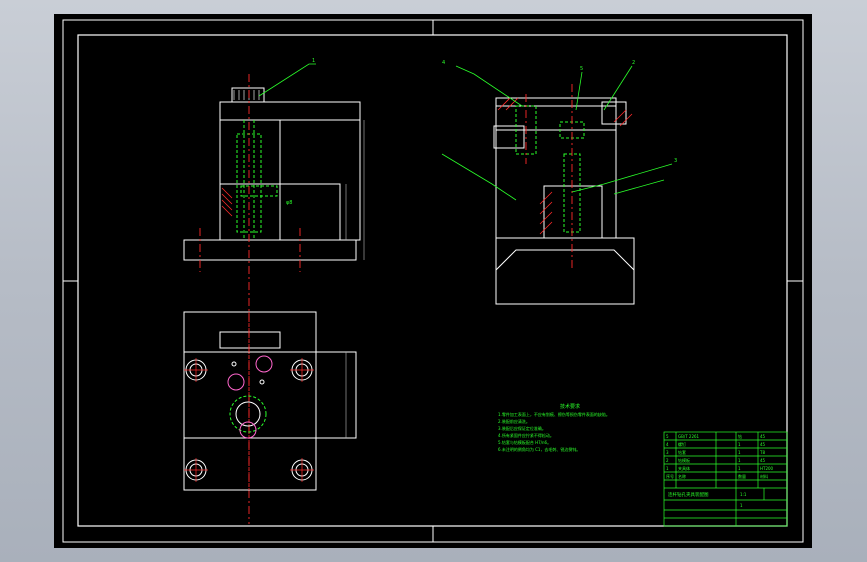 This screenshot has width=867, height=562. What do you see at coordinates (667, 460) in the screenshot?
I see `bom-cell: 2` at bounding box center [667, 460].